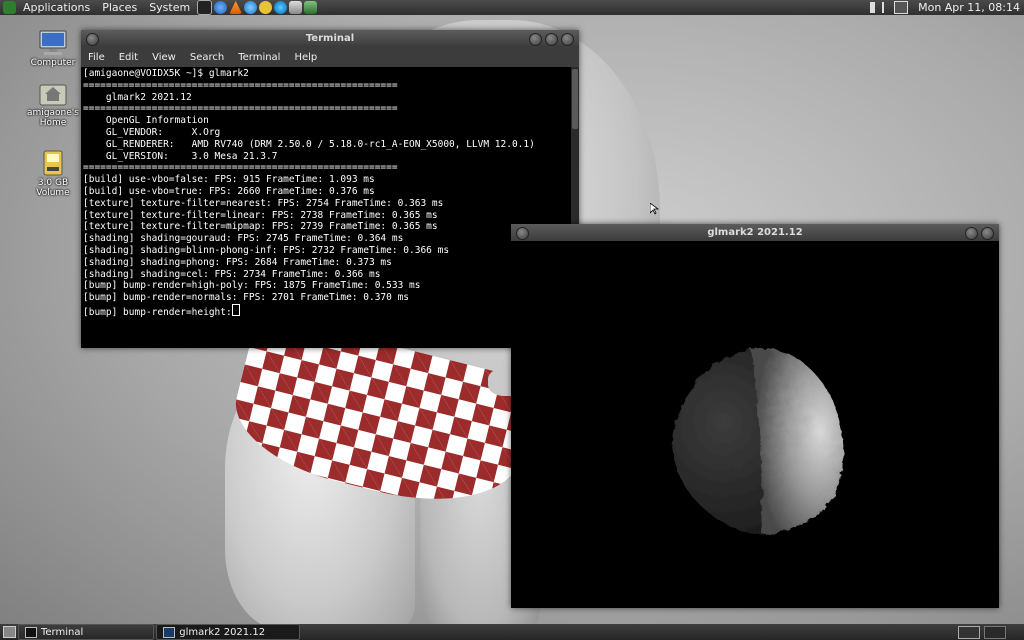  I want to click on terminal-prompt-line: [bump] bump-render=height:, so click(326, 311).